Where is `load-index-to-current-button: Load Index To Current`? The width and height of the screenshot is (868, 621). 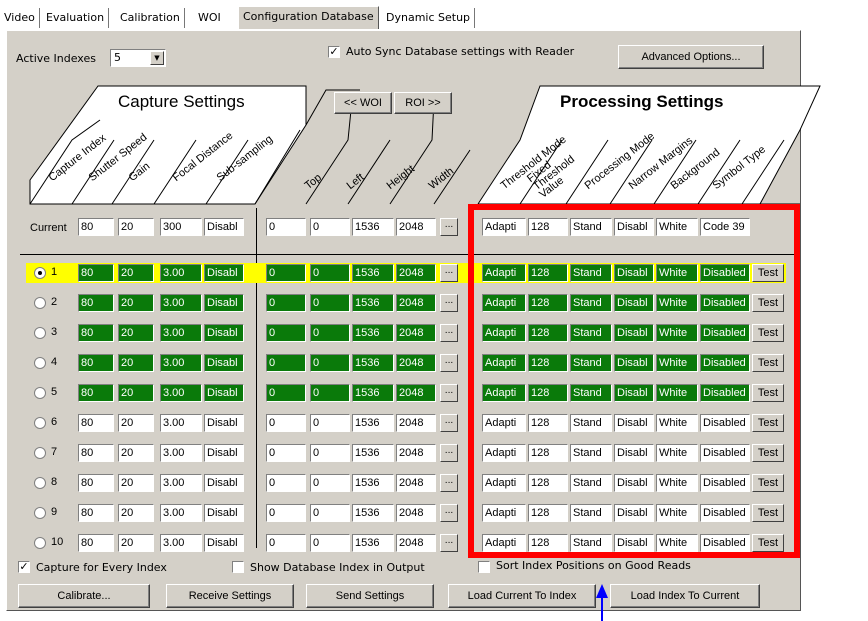 load-index-to-current-button: Load Index To Current is located at coordinates (685, 596).